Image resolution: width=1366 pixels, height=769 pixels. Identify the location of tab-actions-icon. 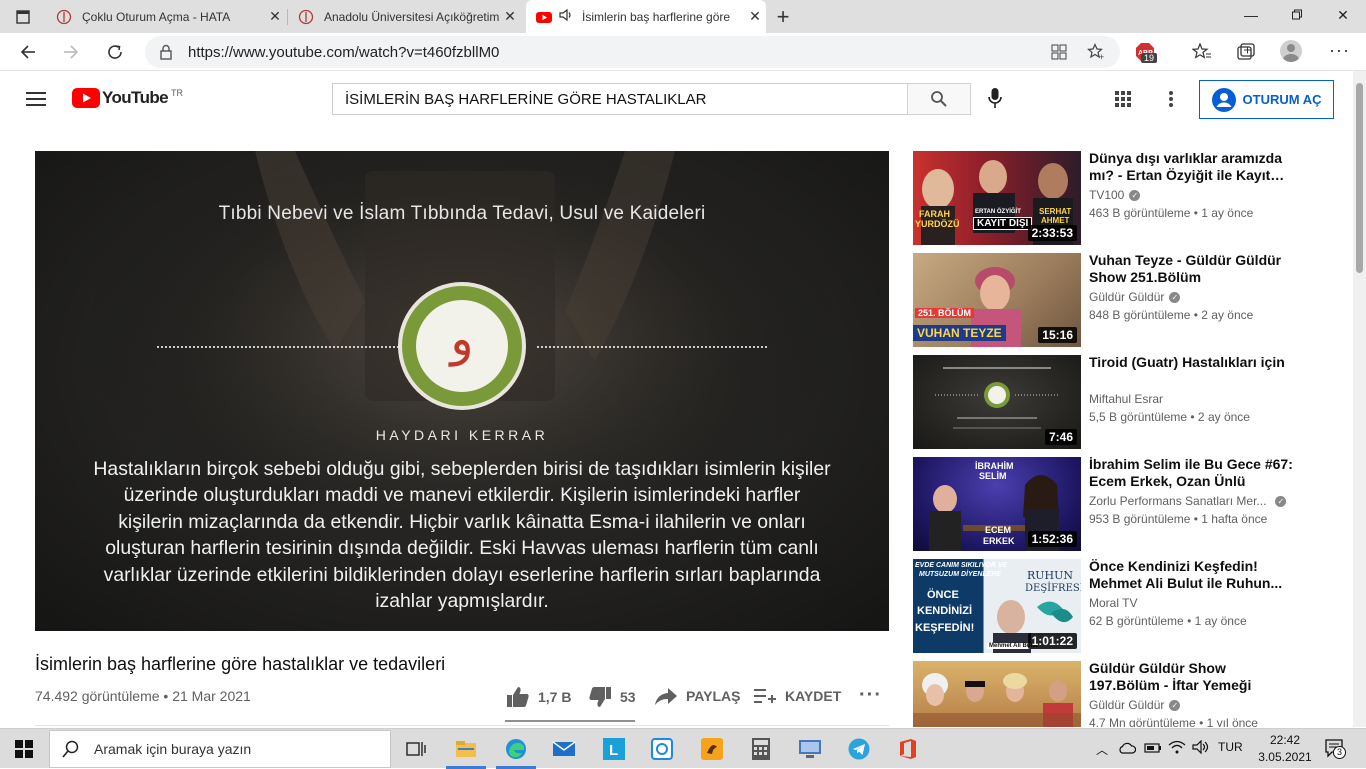
(23, 17).